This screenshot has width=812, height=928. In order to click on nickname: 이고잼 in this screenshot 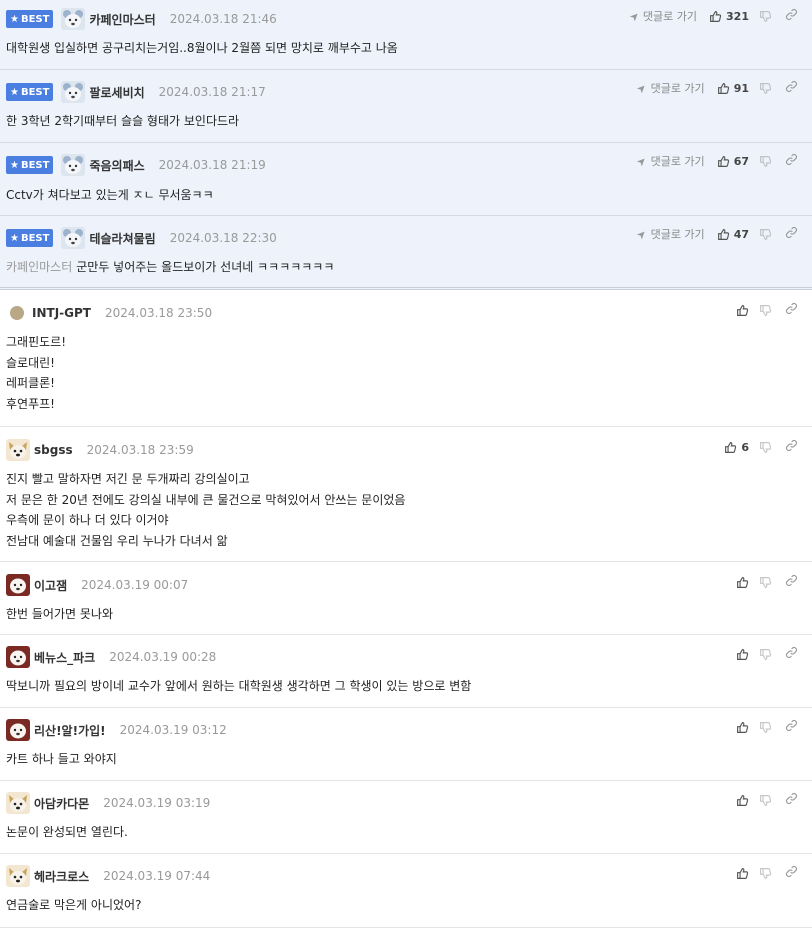, I will do `click(50, 585)`.